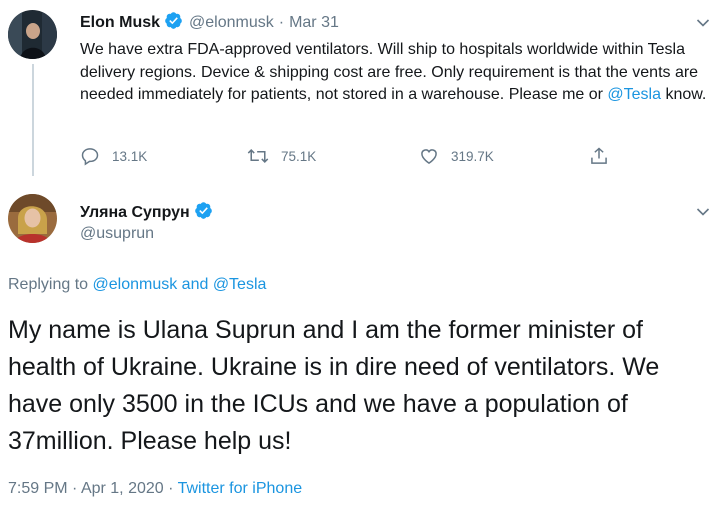 This screenshot has width=724, height=505. I want to click on replying-link-elonmusk: @elonmusk, so click(135, 284).